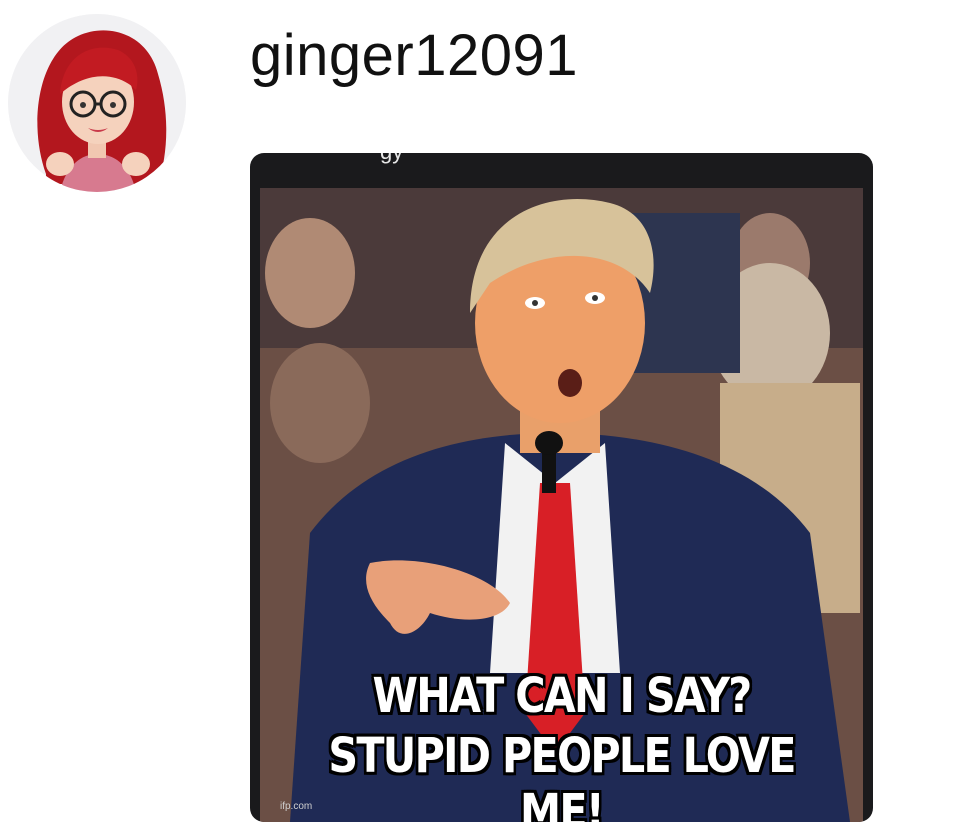  Describe the element at coordinates (391, 159) in the screenshot. I see `cropped-top-text: gy` at that location.